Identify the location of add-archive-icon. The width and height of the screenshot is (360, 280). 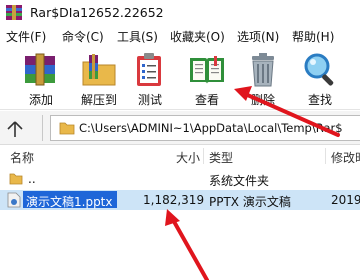
(40, 69).